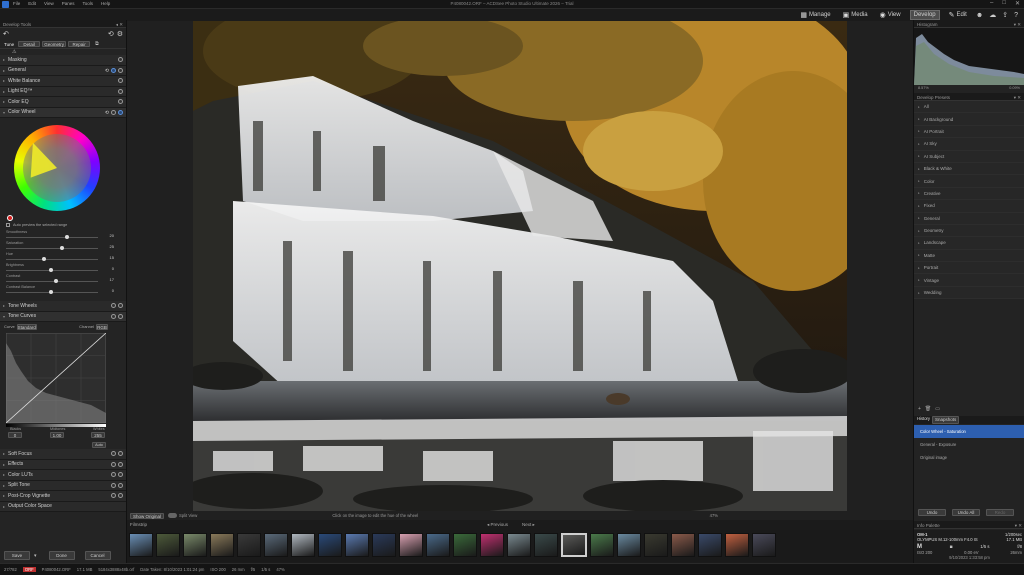  Describe the element at coordinates (35, 556) in the screenshot. I see `chevron-down-icon: ▾` at that location.